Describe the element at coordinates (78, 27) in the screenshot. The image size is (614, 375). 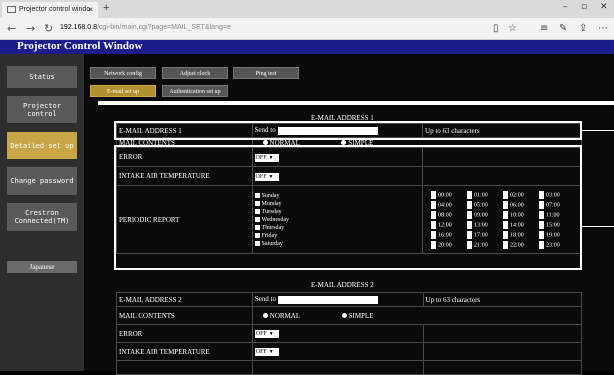
I see `url-host: 192.168.0.8` at that location.